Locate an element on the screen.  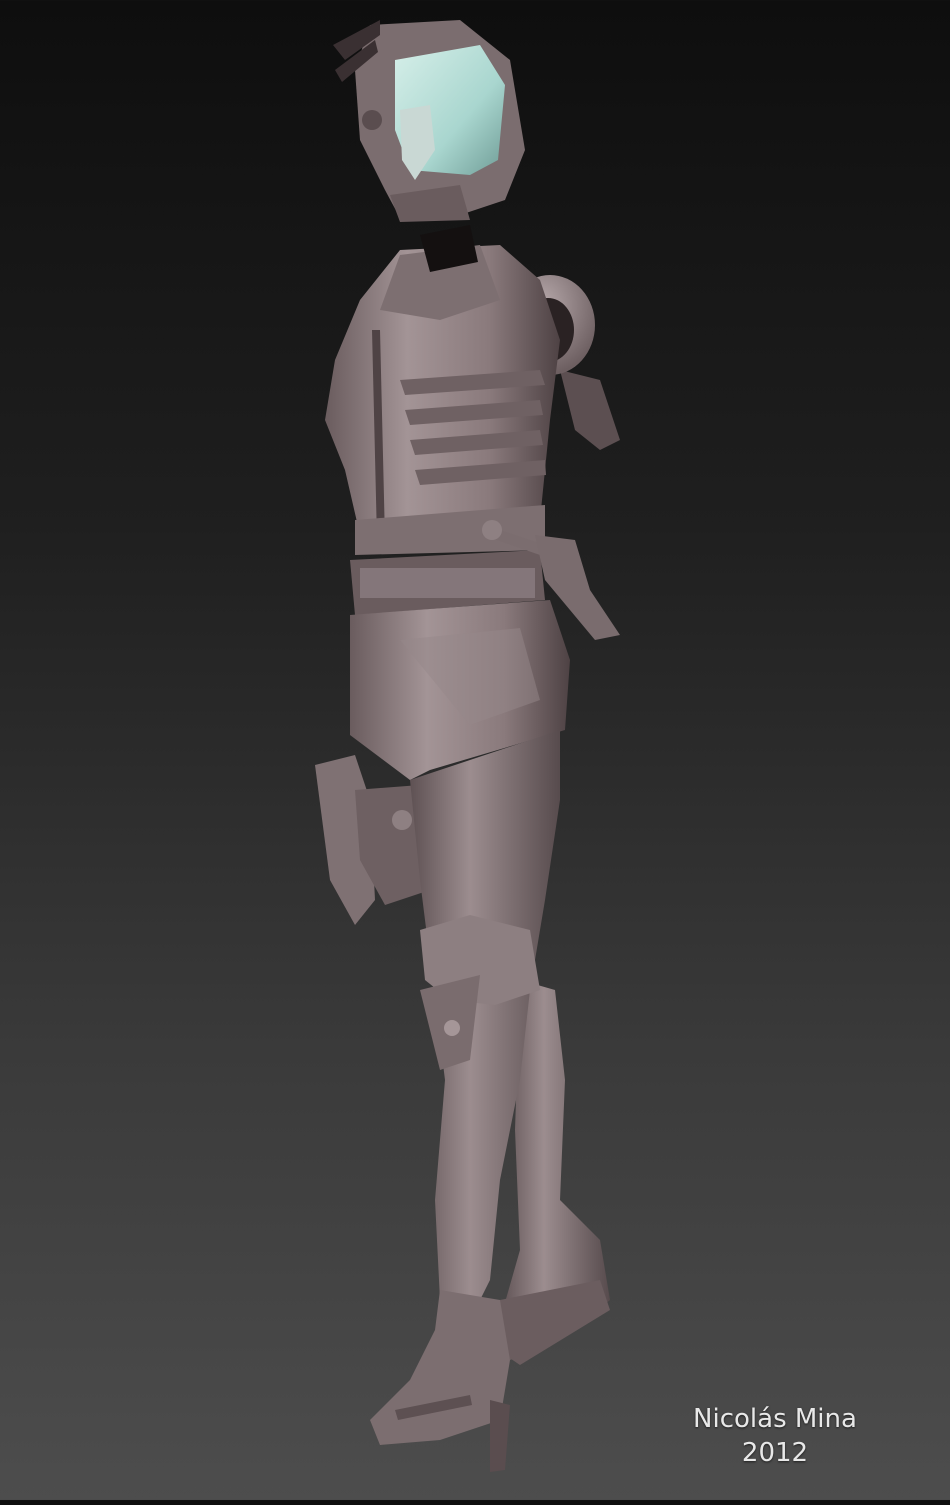
artist-signature: Nicolás Mina 2012 is located at coordinates (775, 1436).